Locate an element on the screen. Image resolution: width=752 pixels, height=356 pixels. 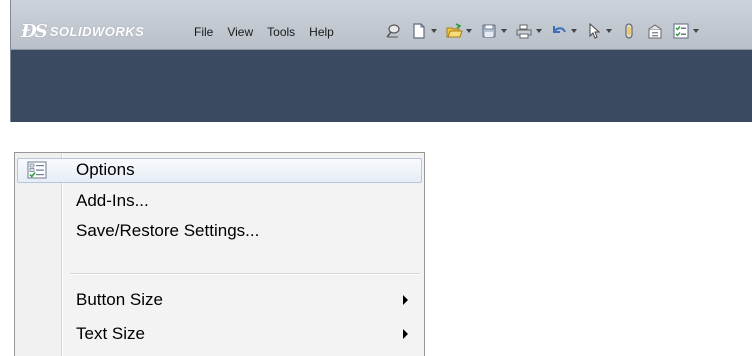
menu-item-label: Button Size is located at coordinates (119, 299).